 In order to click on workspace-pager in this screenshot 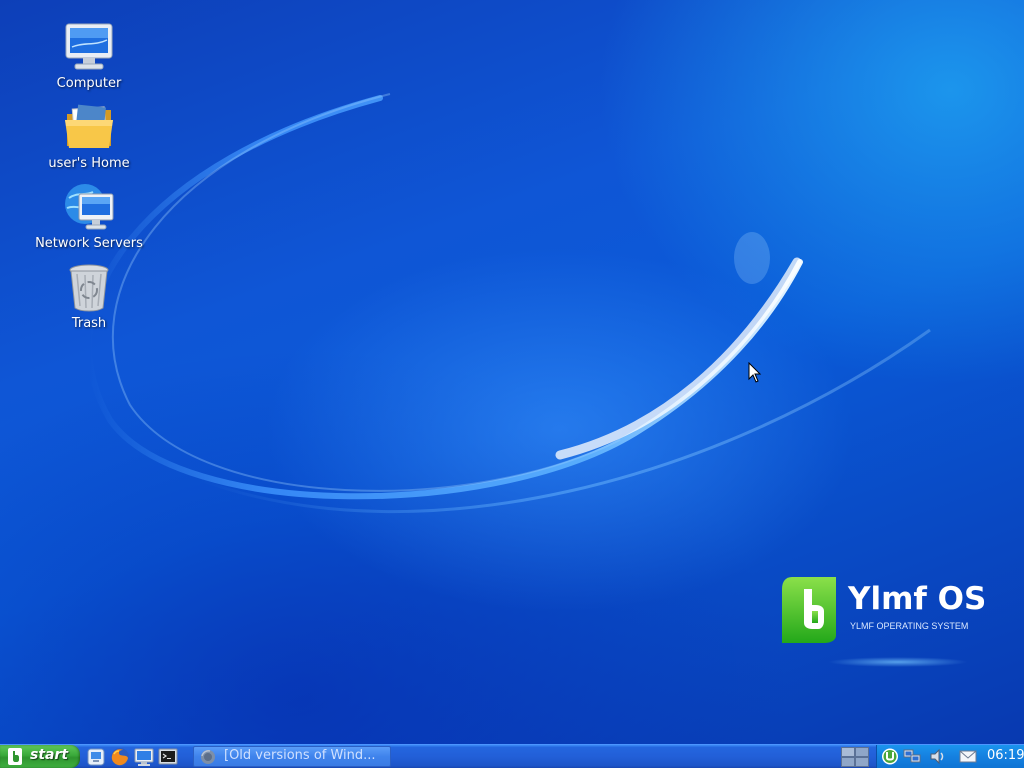, I will do `click(855, 757)`.